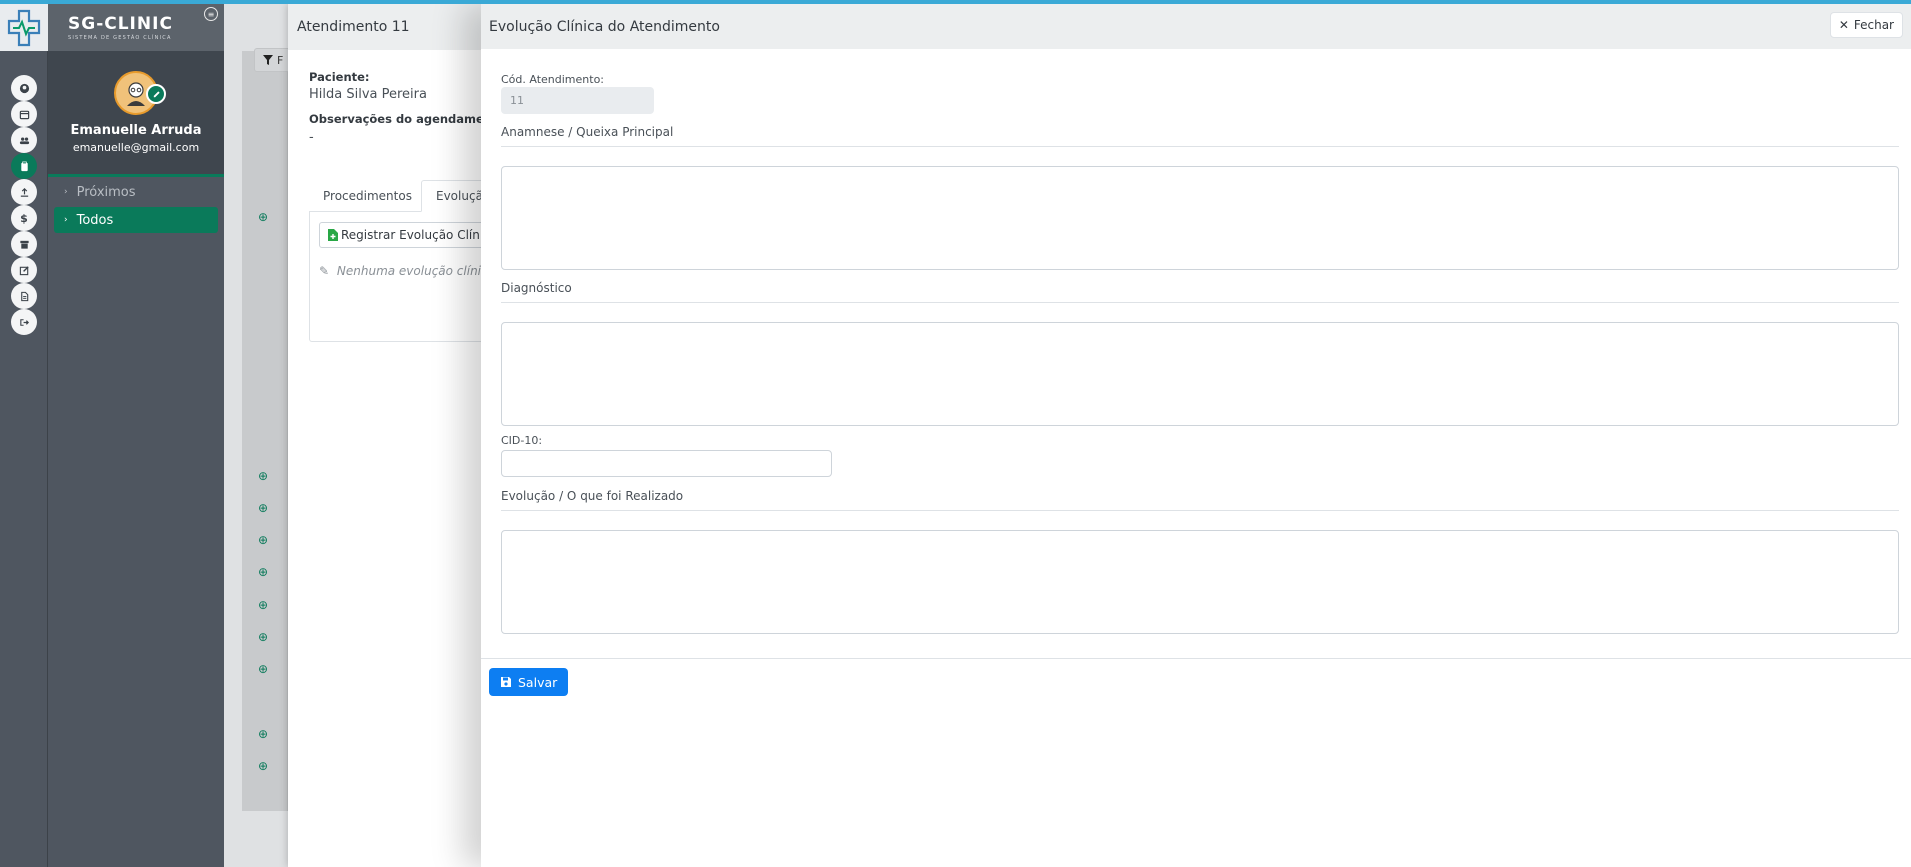 This screenshot has height=867, width=1911. What do you see at coordinates (538, 682) in the screenshot?
I see `save-label: Salvar` at bounding box center [538, 682].